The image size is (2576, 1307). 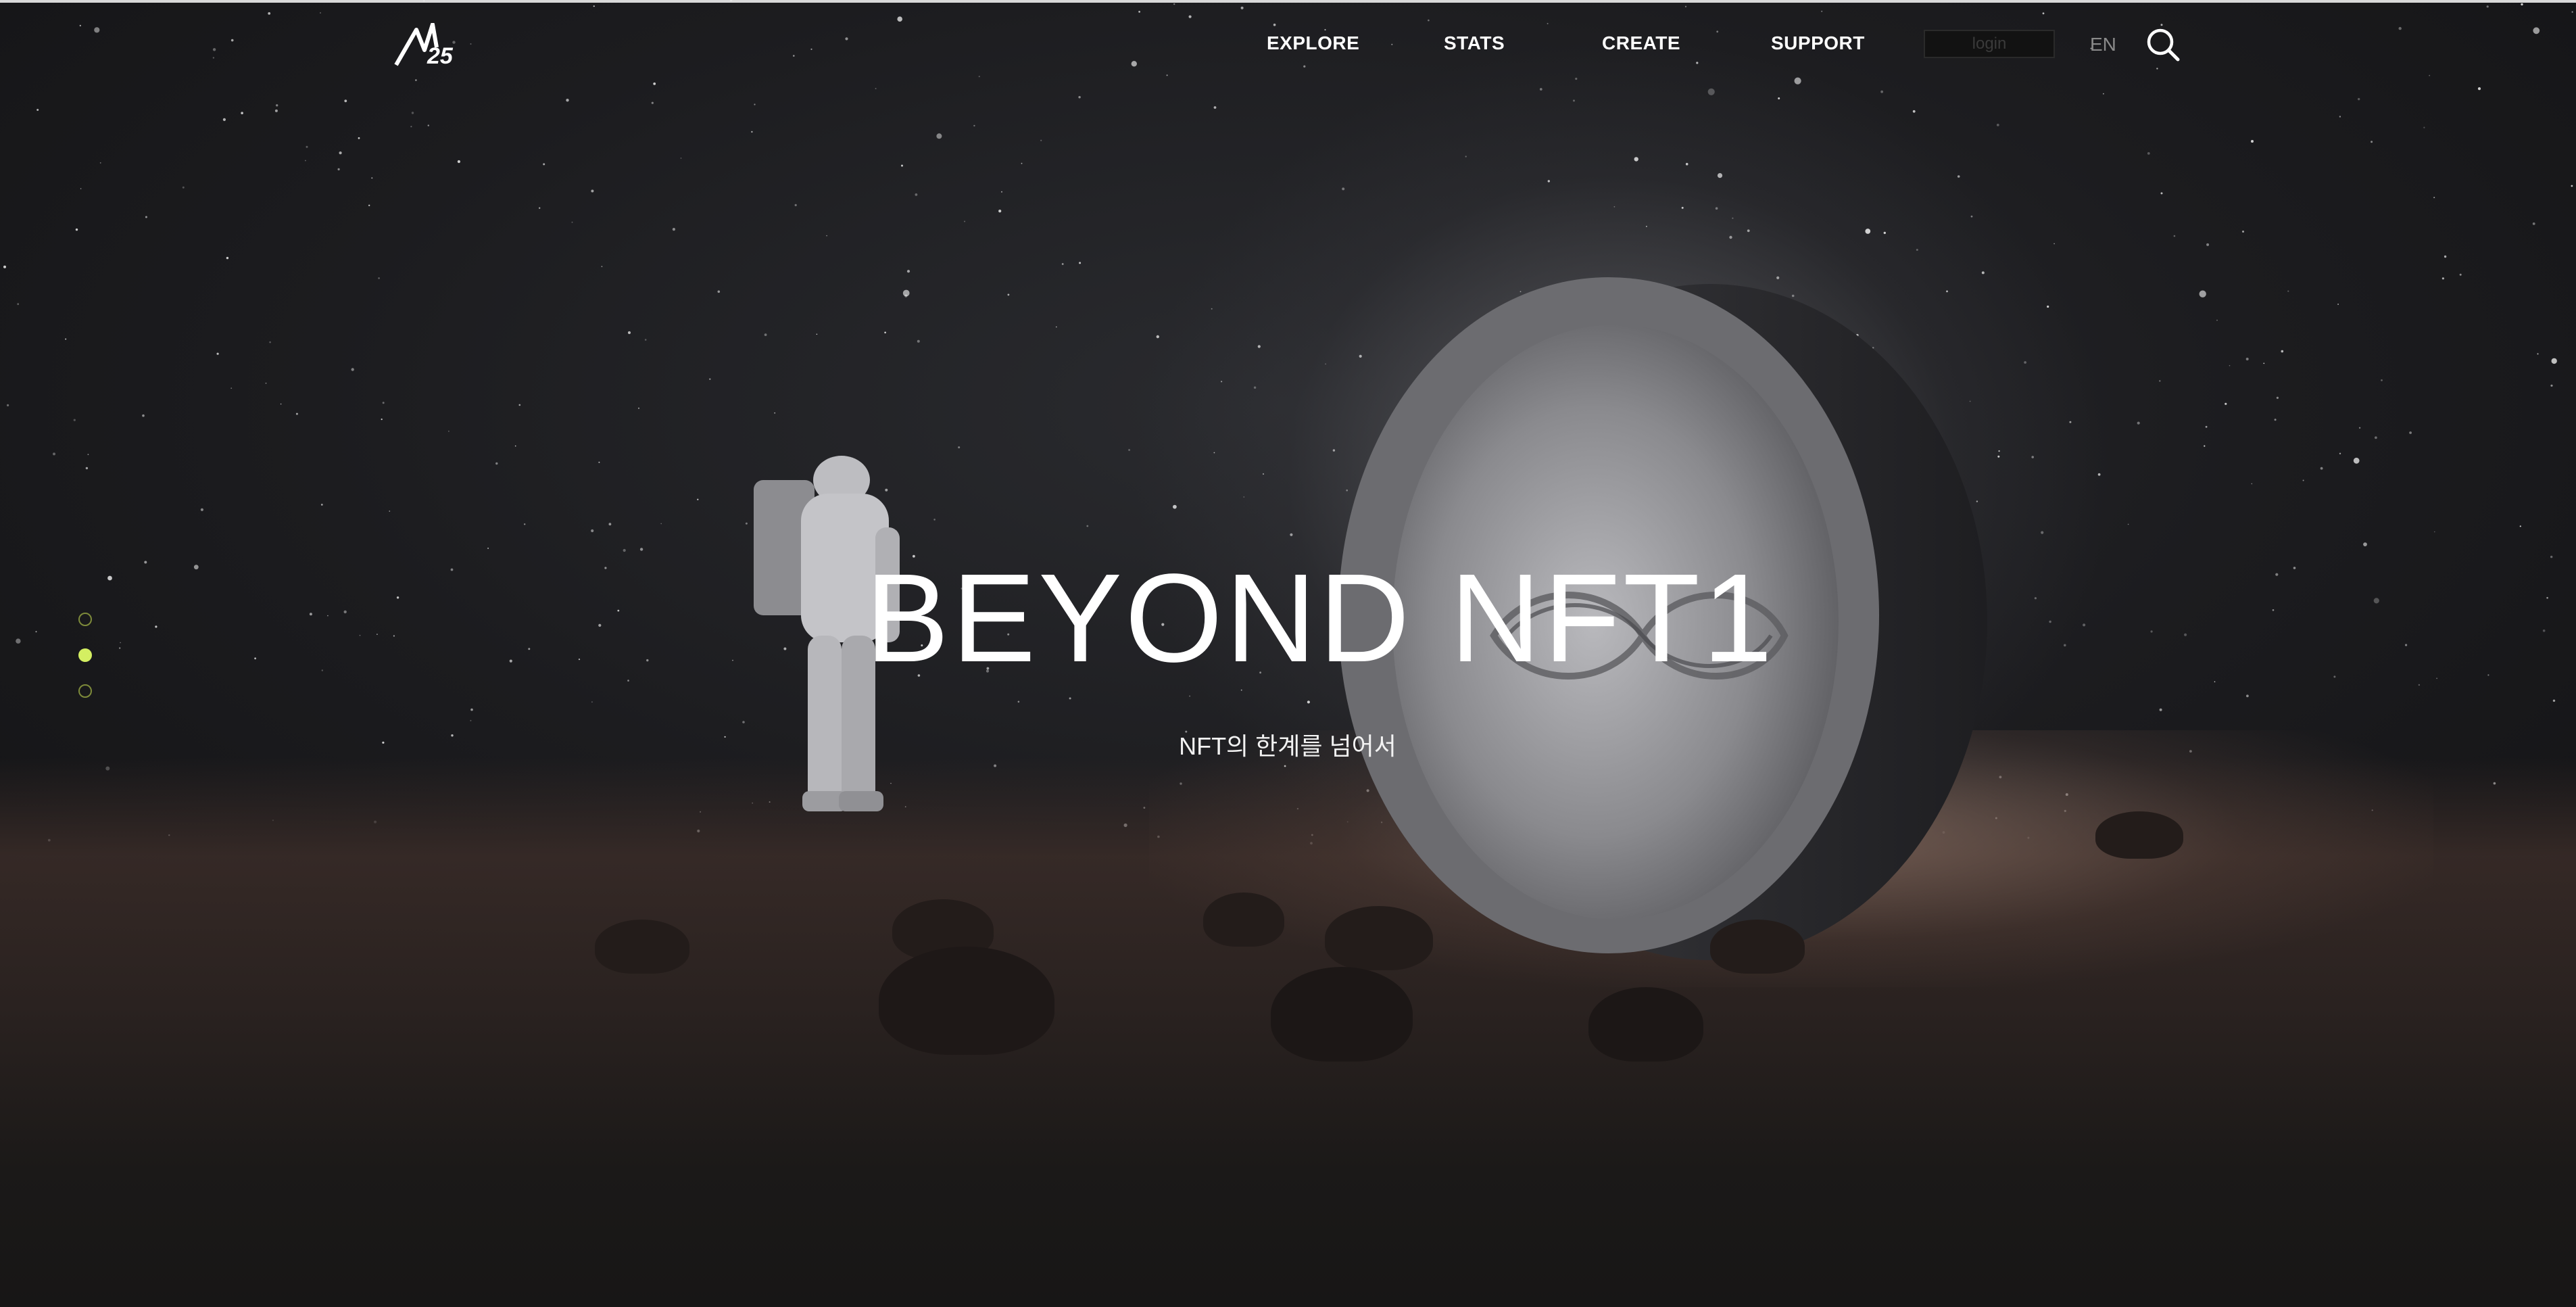 I want to click on logo-mark: 25, so click(x=430, y=45).